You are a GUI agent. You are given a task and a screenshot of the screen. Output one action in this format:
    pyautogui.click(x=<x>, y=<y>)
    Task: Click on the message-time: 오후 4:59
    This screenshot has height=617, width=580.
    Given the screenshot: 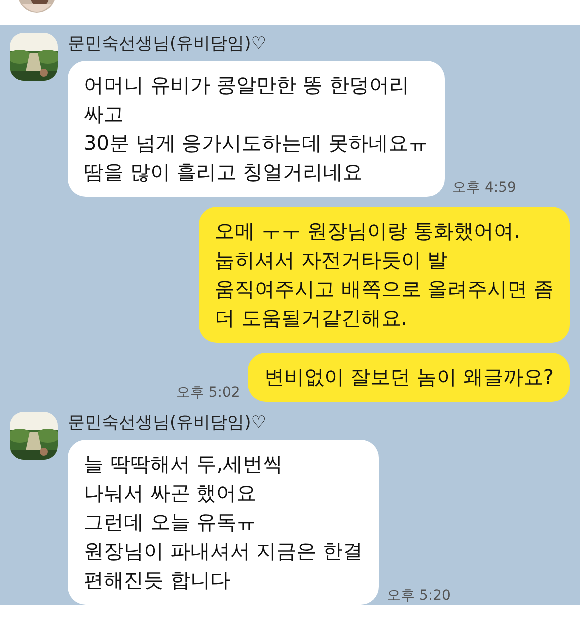 What is the action you would take?
    pyautogui.click(x=484, y=188)
    